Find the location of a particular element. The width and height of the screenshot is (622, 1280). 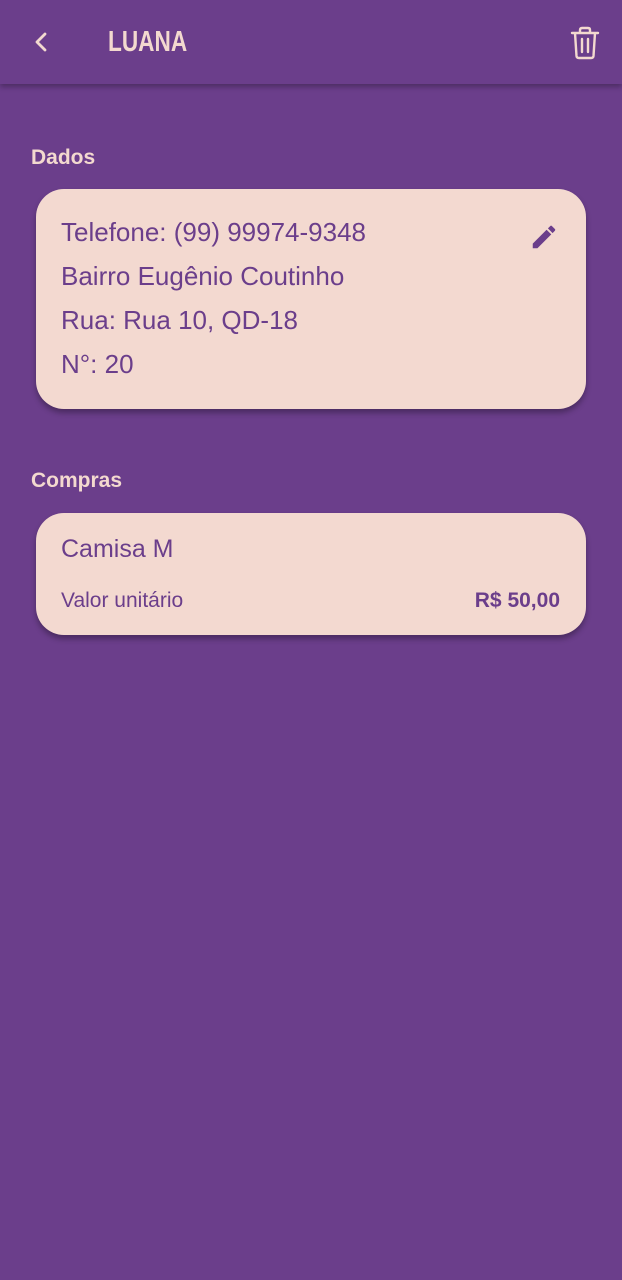

chevron-left-icon is located at coordinates (41, 42).